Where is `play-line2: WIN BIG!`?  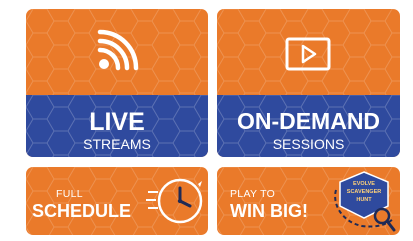 play-line2: WIN BIG! is located at coordinates (269, 211).